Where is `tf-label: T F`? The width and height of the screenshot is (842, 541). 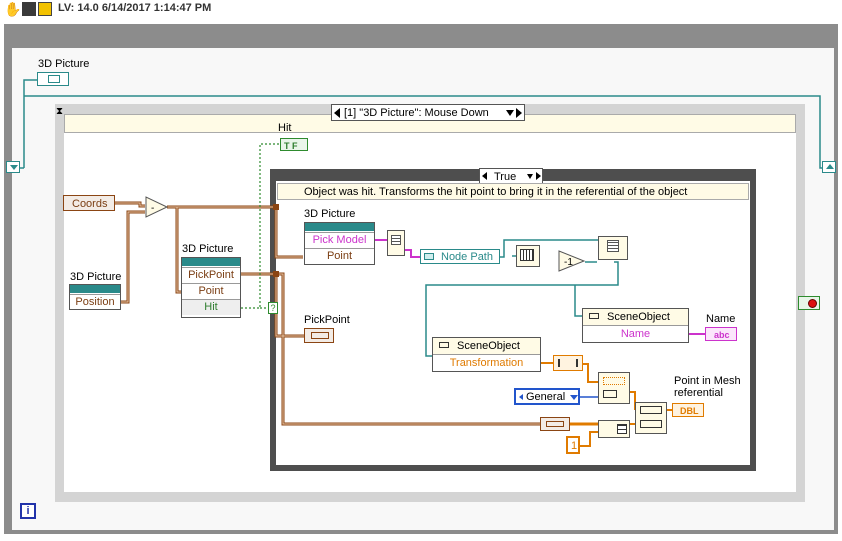 tf-label: T F is located at coordinates (291, 146).